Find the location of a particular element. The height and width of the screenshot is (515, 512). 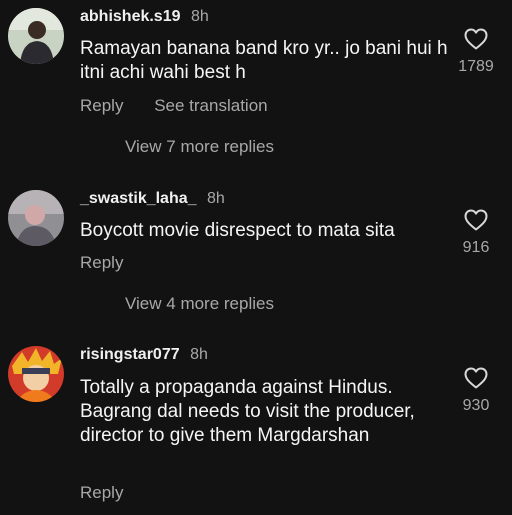

like-control: 916 is located at coordinates (476, 233).